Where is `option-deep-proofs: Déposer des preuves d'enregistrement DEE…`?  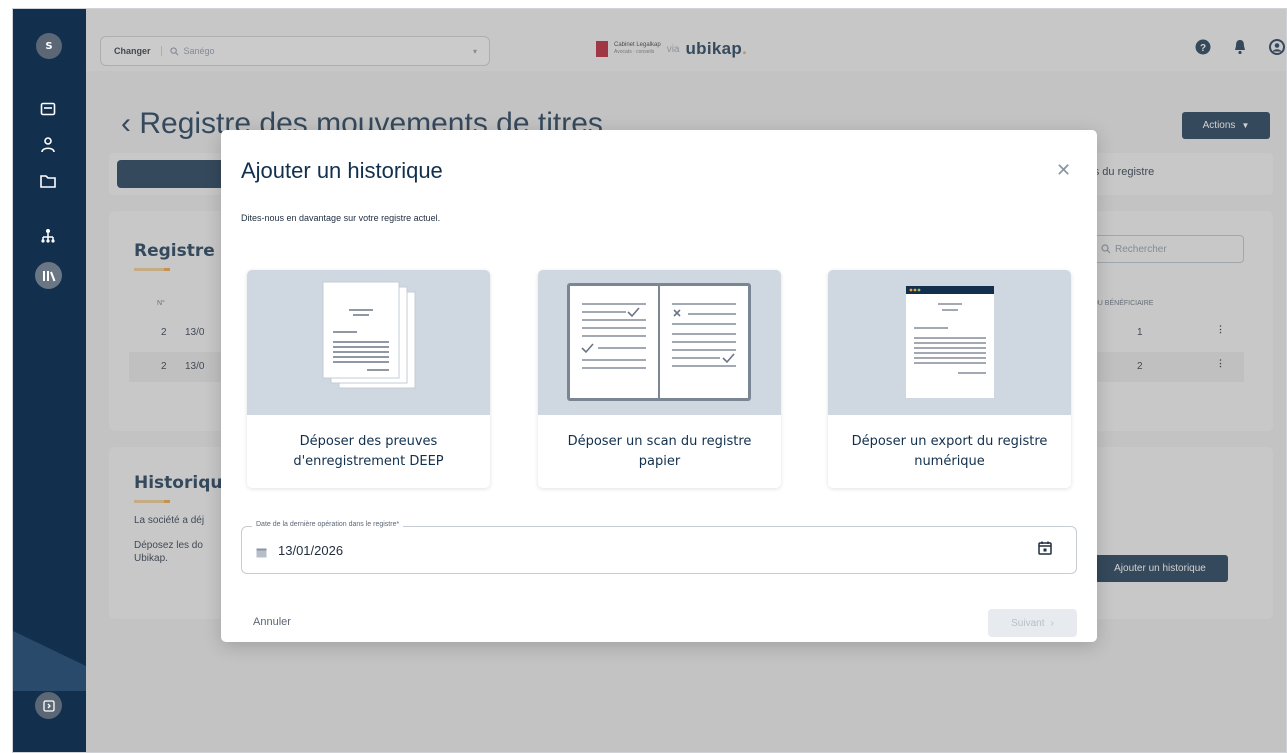 option-deep-proofs: Déposer des preuves d'enregistrement DEE… is located at coordinates (368, 379).